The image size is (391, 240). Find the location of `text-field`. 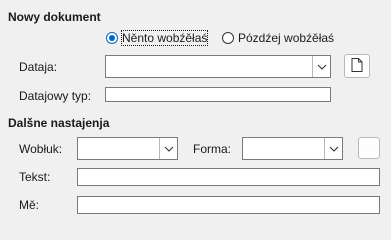

text-field is located at coordinates (228, 177).